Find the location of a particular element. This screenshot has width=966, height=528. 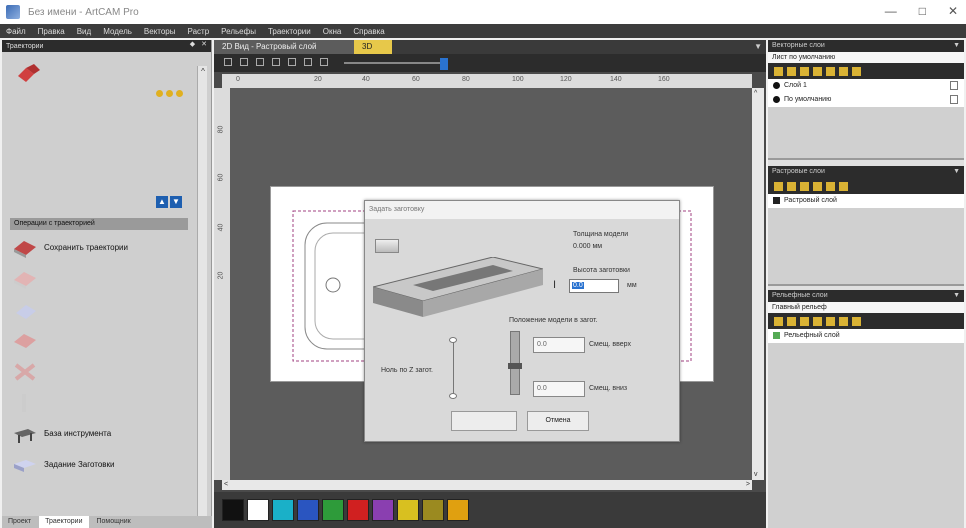

layer-item: По умолчанию is located at coordinates (866, 100).